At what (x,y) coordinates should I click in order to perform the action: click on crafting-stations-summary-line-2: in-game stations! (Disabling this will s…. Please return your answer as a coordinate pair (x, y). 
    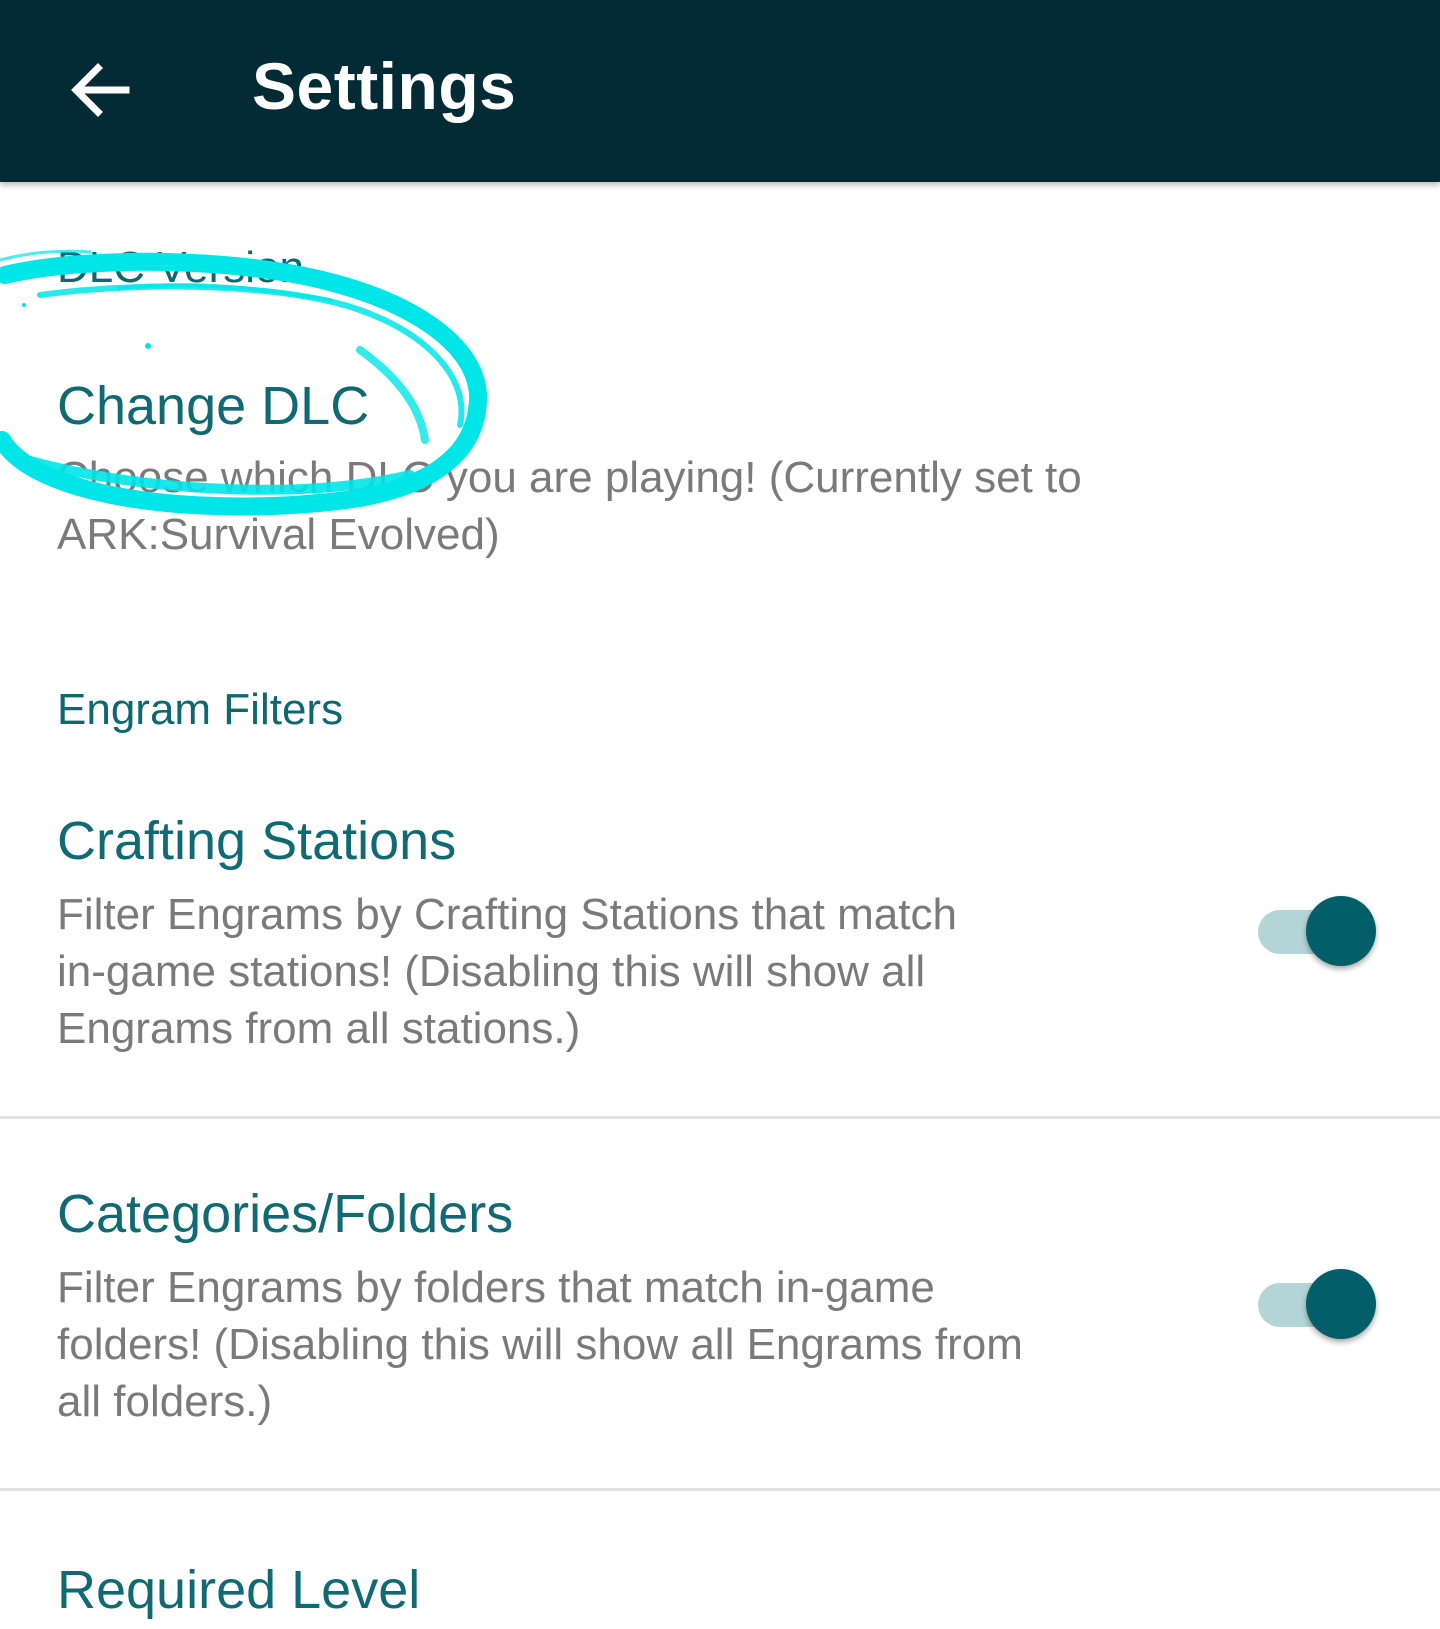
    Looking at the image, I should click on (491, 971).